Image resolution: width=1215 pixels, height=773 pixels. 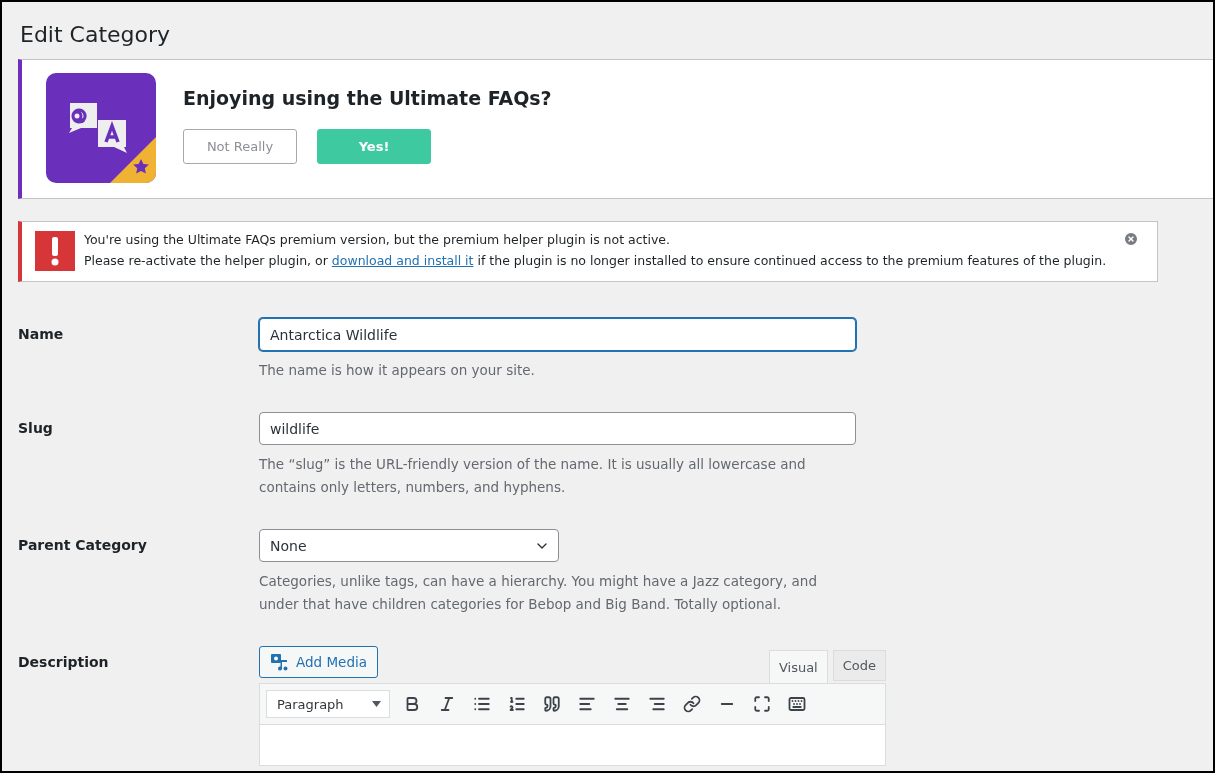 I want to click on field-label: Name, so click(x=41, y=334).